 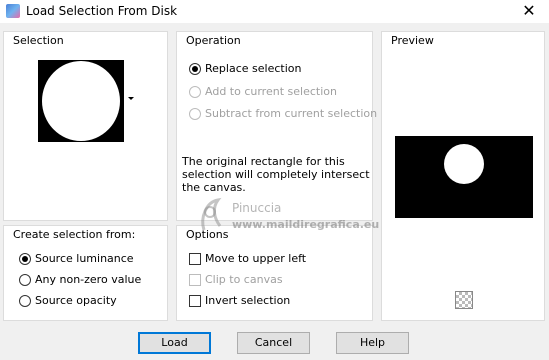 I want to click on load-button: Load, so click(x=174, y=343).